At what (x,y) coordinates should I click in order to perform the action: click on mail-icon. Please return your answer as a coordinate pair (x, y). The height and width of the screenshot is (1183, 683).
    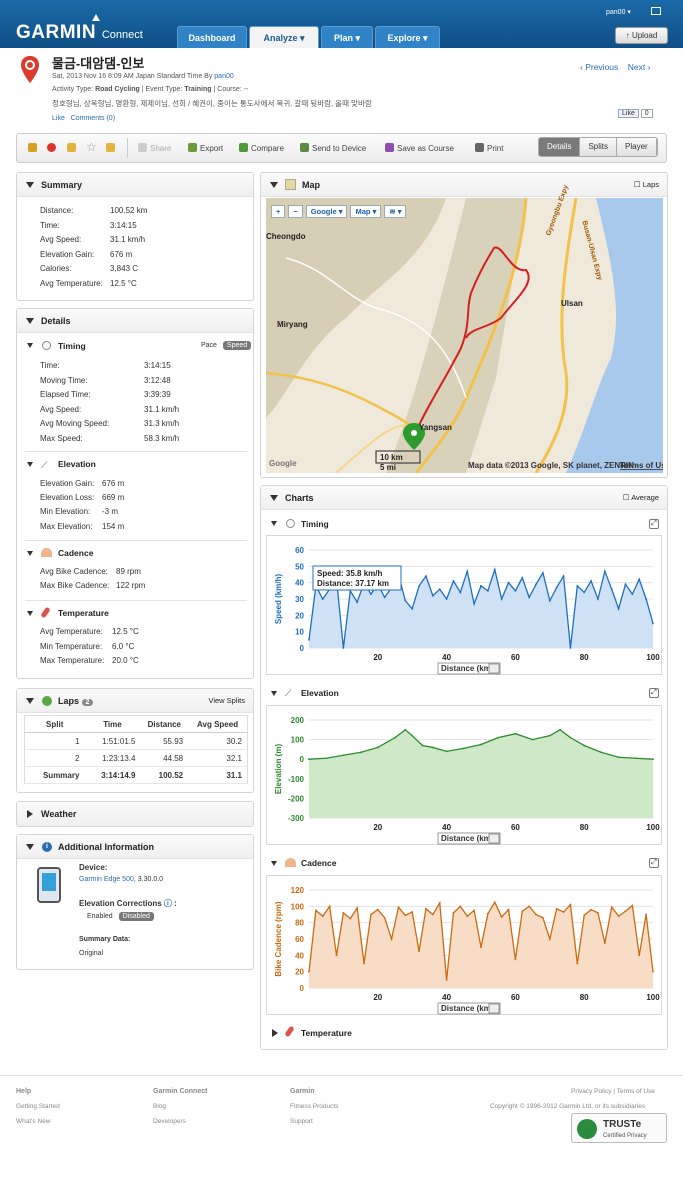
    Looking at the image, I should click on (656, 11).